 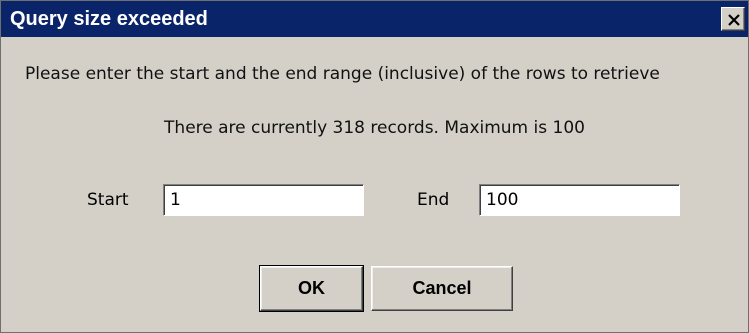 What do you see at coordinates (108, 200) in the screenshot?
I see `start-label: Start` at bounding box center [108, 200].